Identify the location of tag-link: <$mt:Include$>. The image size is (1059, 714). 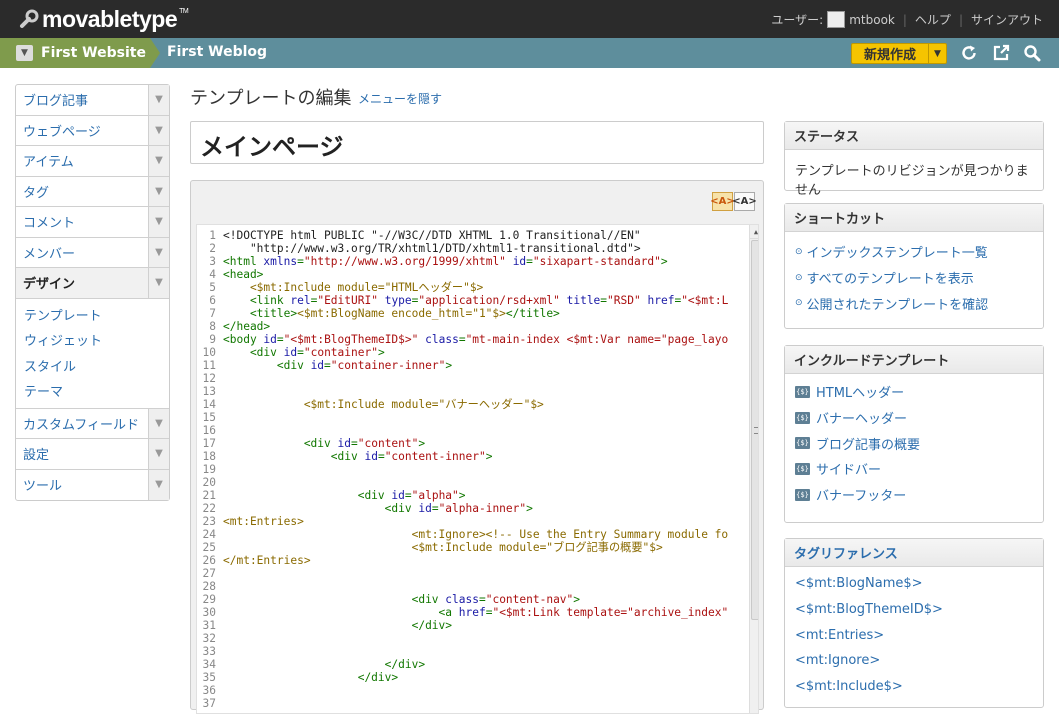
(914, 687).